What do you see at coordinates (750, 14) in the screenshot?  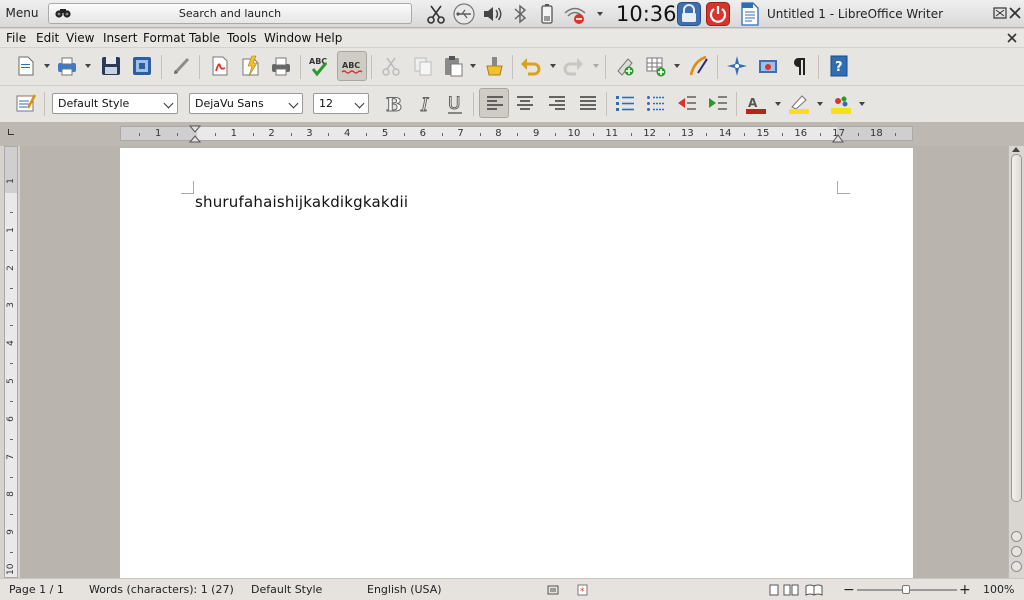 I see `writer-document-icon` at bounding box center [750, 14].